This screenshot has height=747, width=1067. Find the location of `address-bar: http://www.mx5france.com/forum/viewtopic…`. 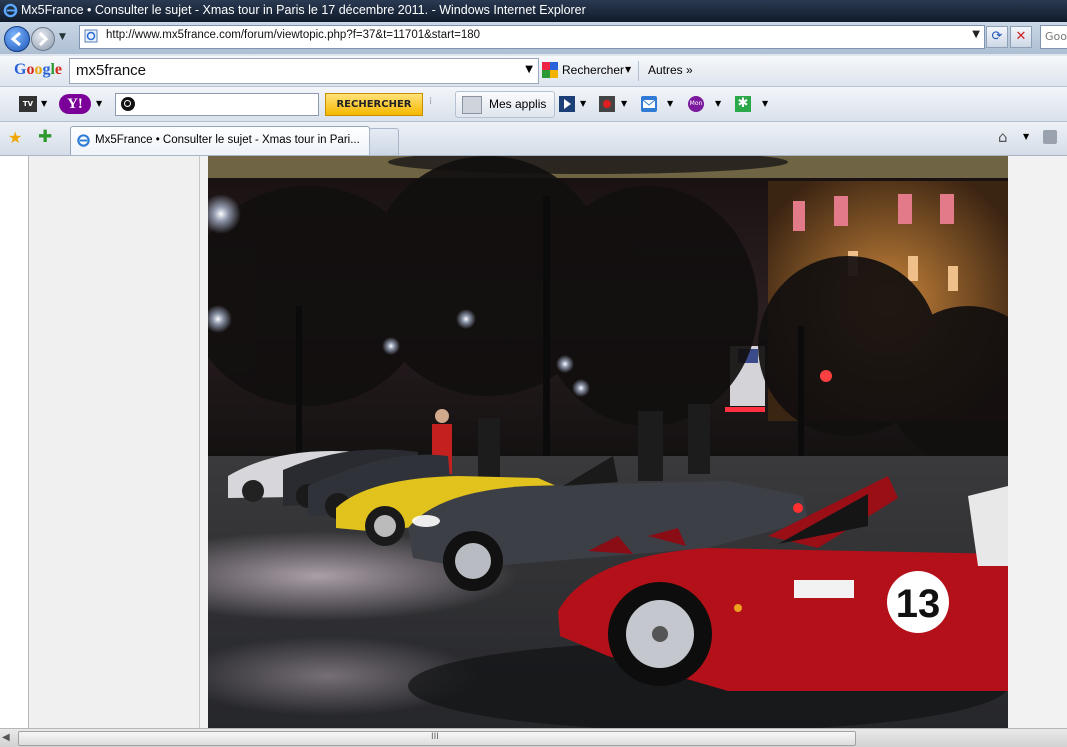

address-bar: http://www.mx5france.com/forum/viewtopic… is located at coordinates (532, 37).